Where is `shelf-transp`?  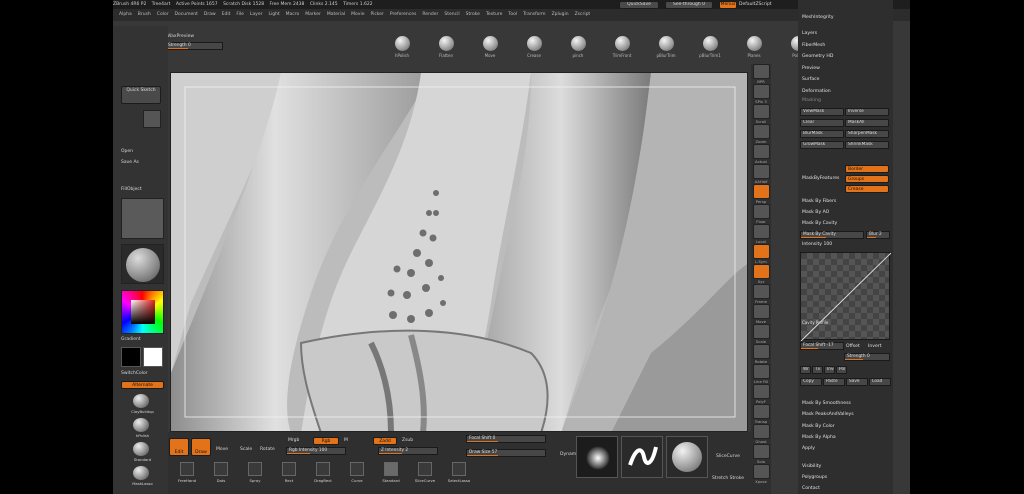
shelf-transp is located at coordinates (761, 411).